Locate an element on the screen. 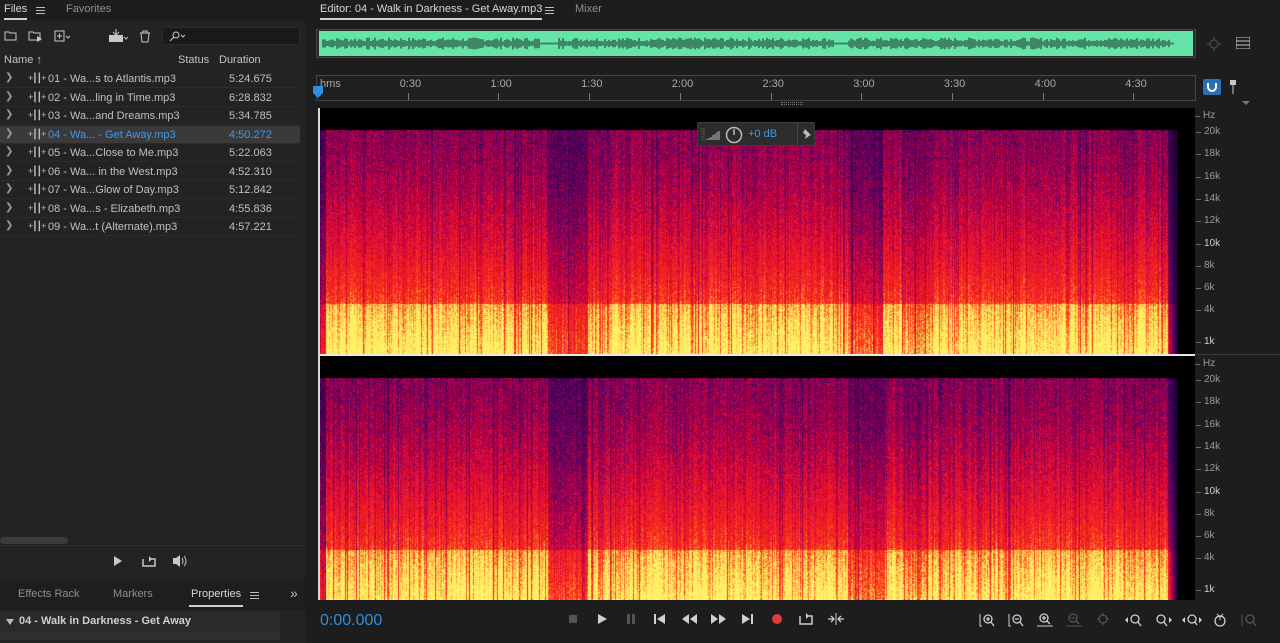  skip-selection-icon is located at coordinates (835, 619).